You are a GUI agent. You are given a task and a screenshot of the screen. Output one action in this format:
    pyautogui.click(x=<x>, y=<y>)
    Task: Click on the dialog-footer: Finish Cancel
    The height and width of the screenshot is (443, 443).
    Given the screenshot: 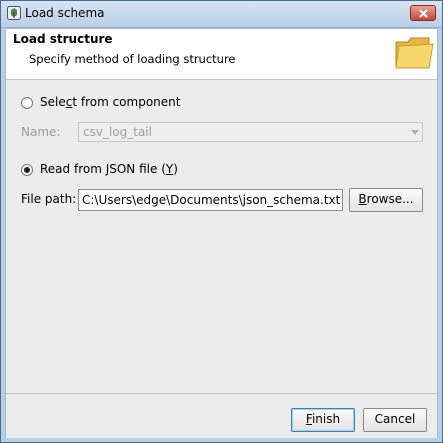 What is the action you would take?
    pyautogui.click(x=221, y=415)
    